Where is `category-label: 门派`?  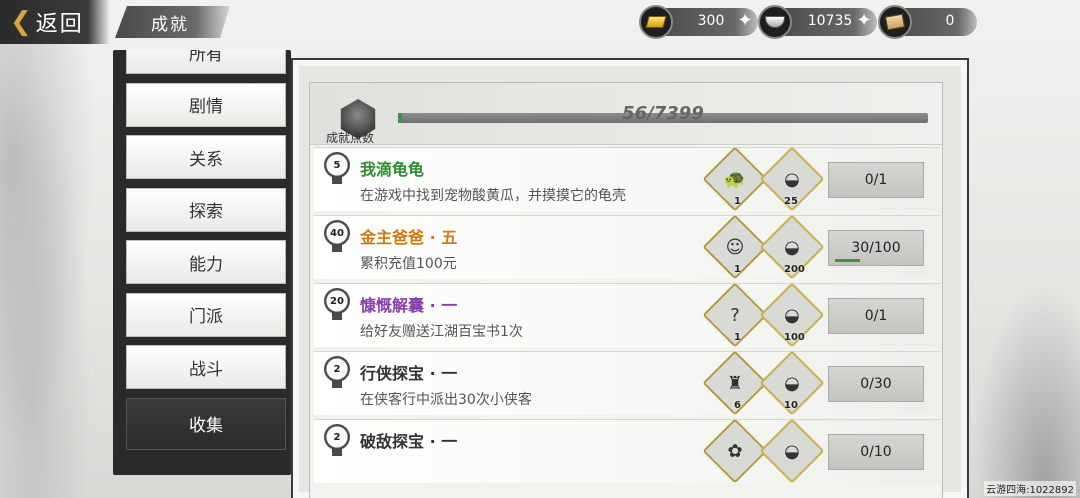 category-label: 门派 is located at coordinates (206, 317).